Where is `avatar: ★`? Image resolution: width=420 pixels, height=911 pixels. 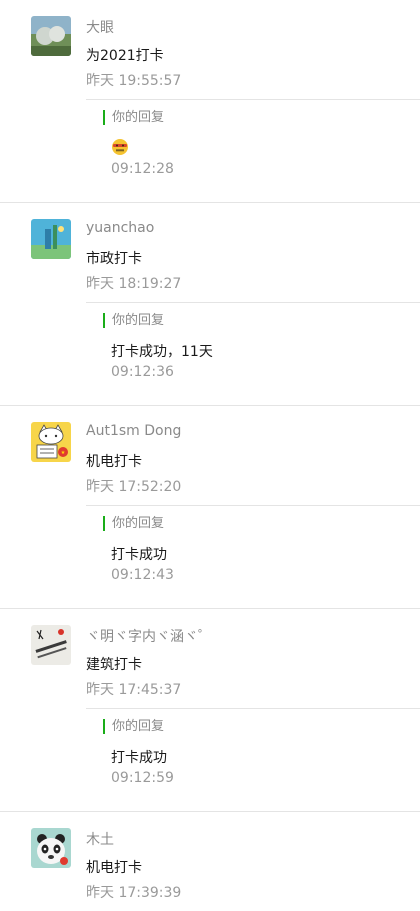
avatar: ★ is located at coordinates (51, 442).